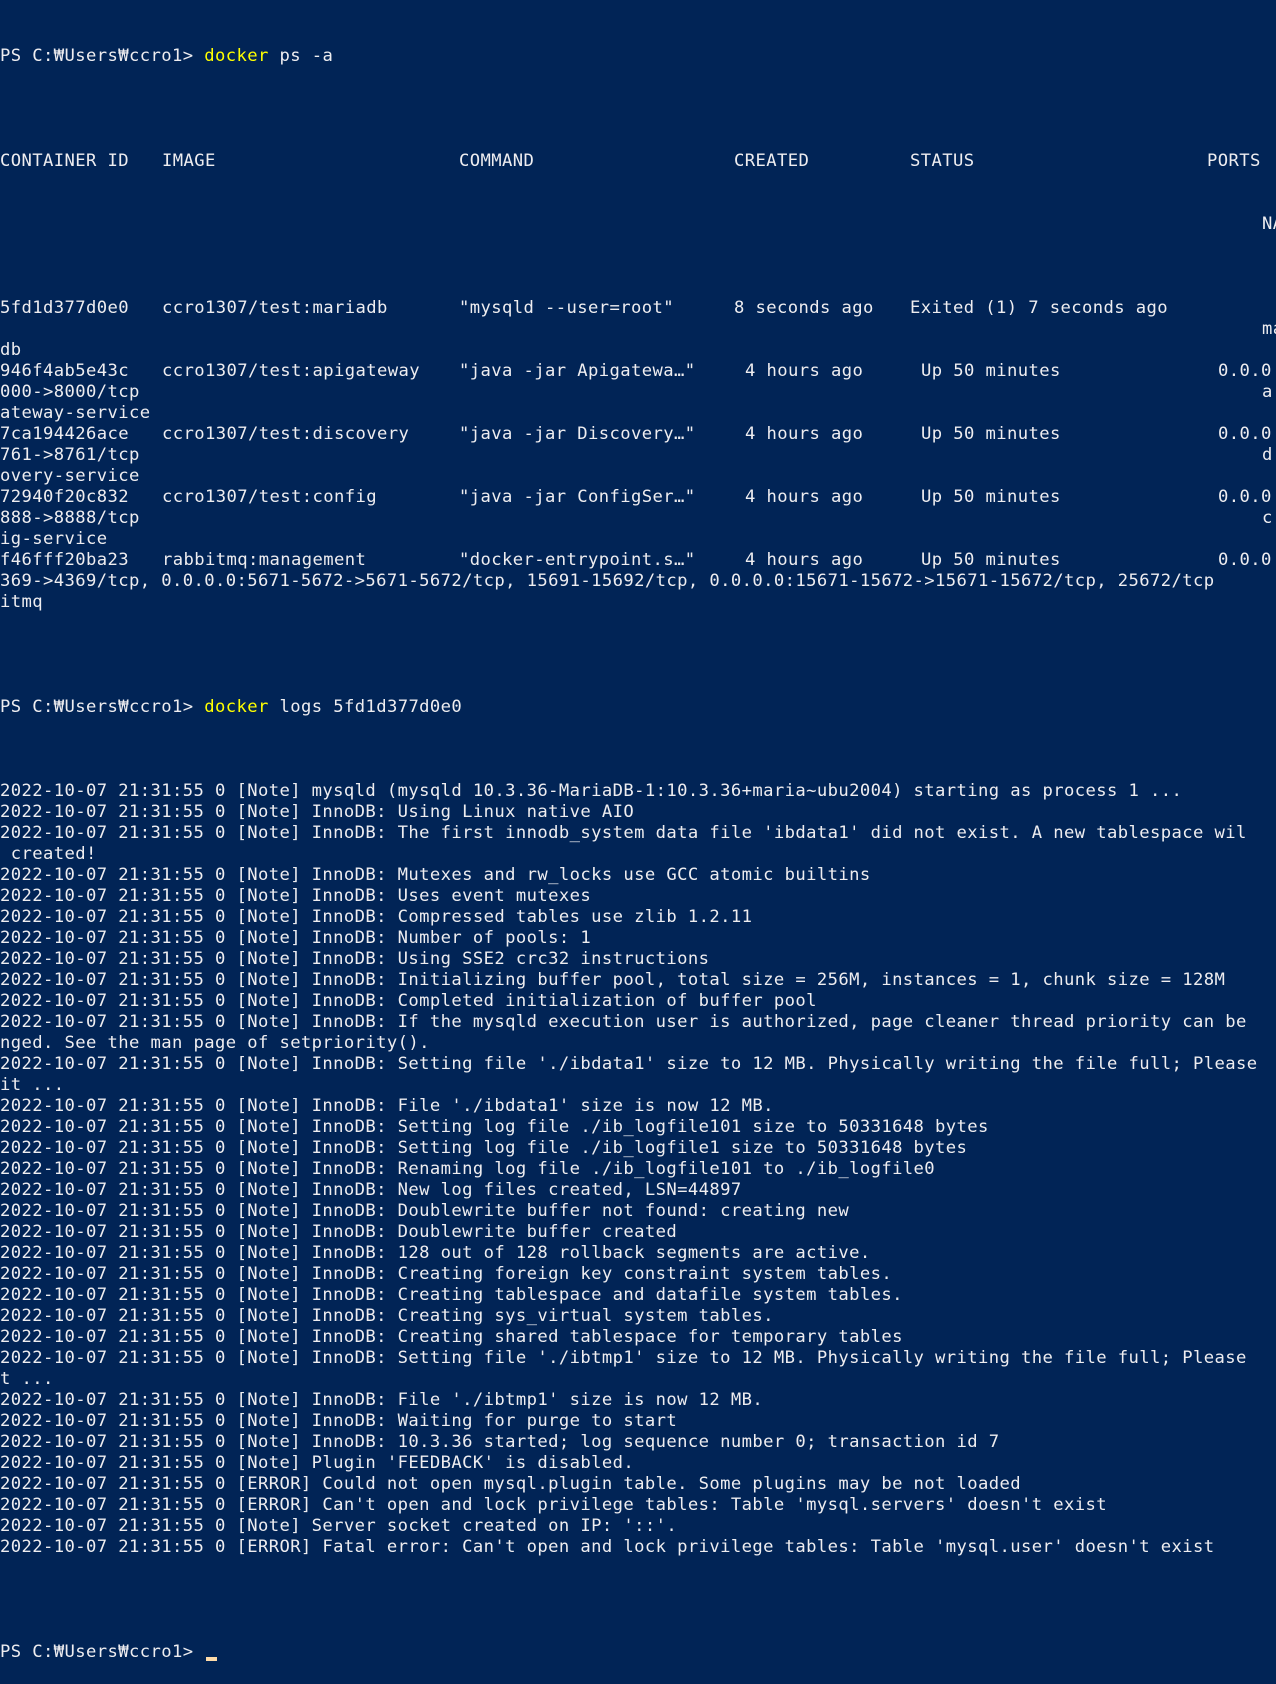 The image size is (1276, 1684). I want to click on prev-command-line: PS C:₩Users₩ccro1> docker ps -a, so click(638, 56).